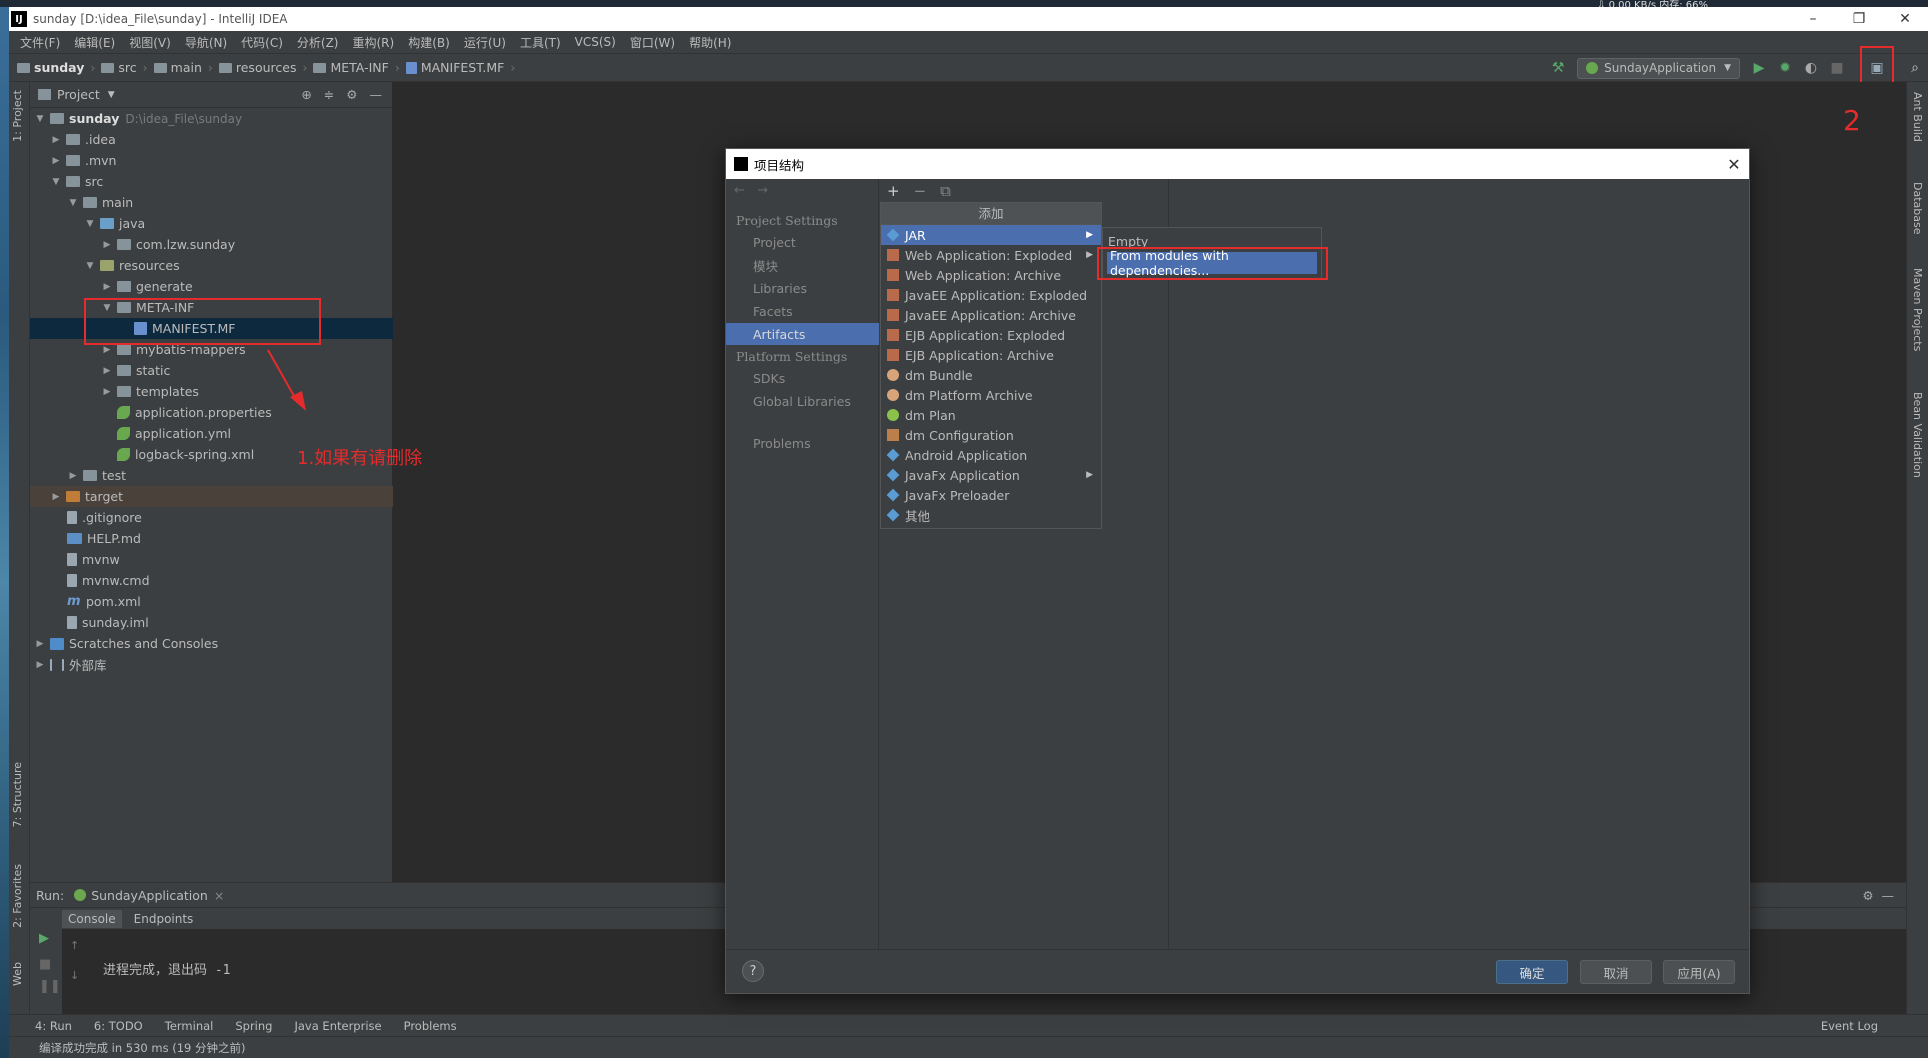  Describe the element at coordinates (1917, 435) in the screenshot. I see `bean-validation-tool-tab: Bean Validation` at that location.